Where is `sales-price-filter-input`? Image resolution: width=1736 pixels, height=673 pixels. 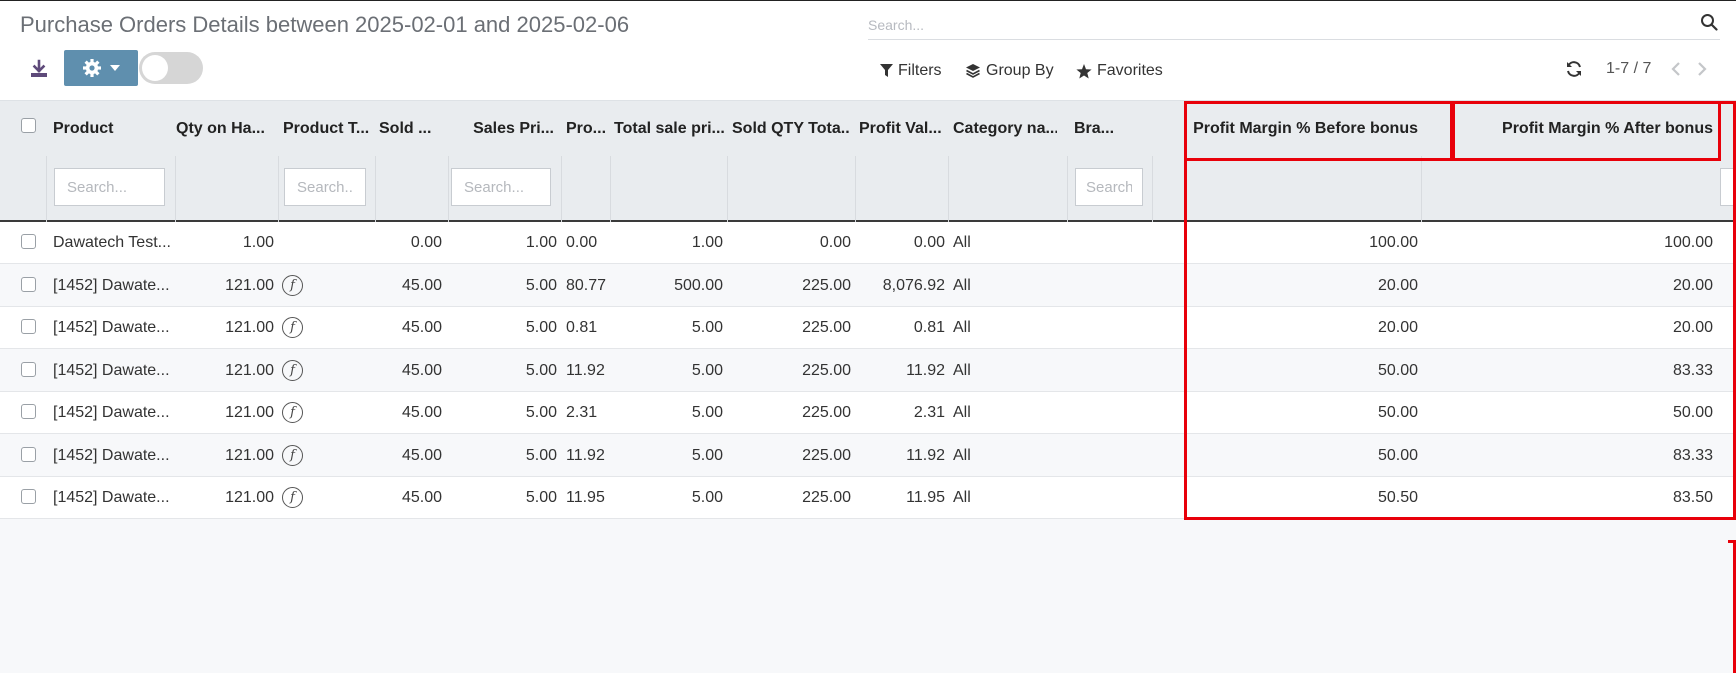 sales-price-filter-input is located at coordinates (501, 187).